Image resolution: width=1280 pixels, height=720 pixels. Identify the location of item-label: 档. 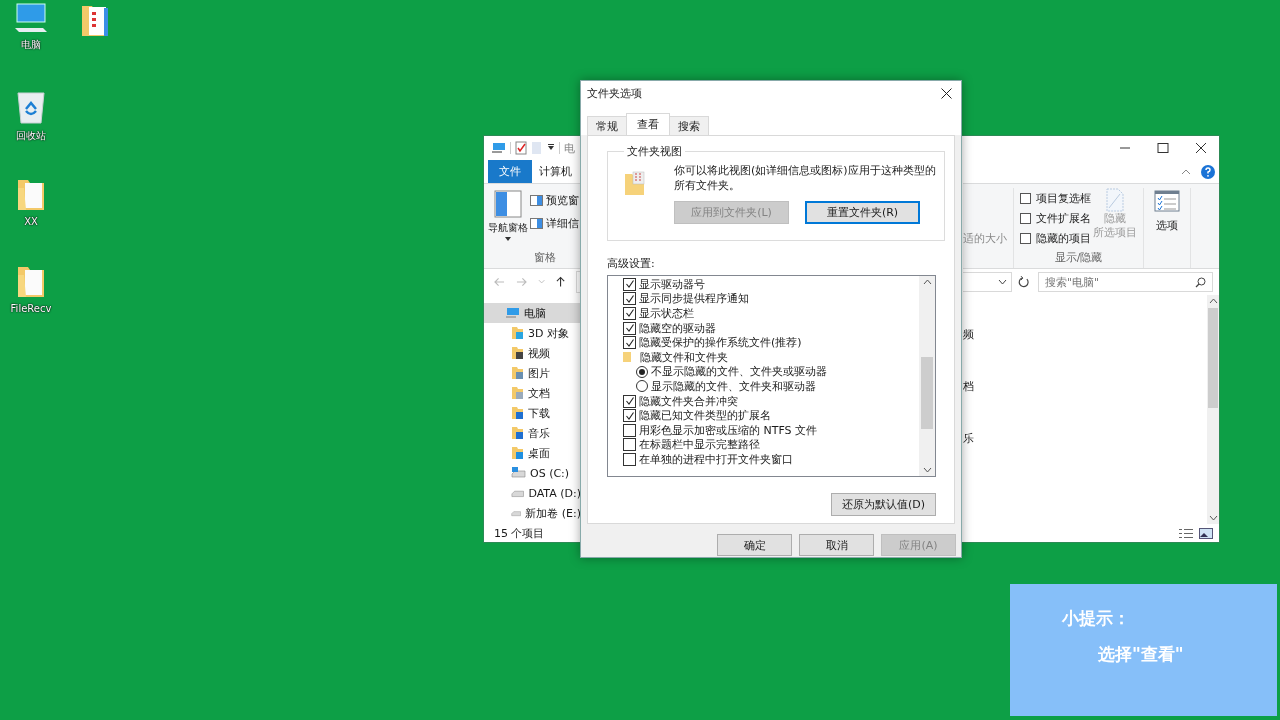
(1085, 386).